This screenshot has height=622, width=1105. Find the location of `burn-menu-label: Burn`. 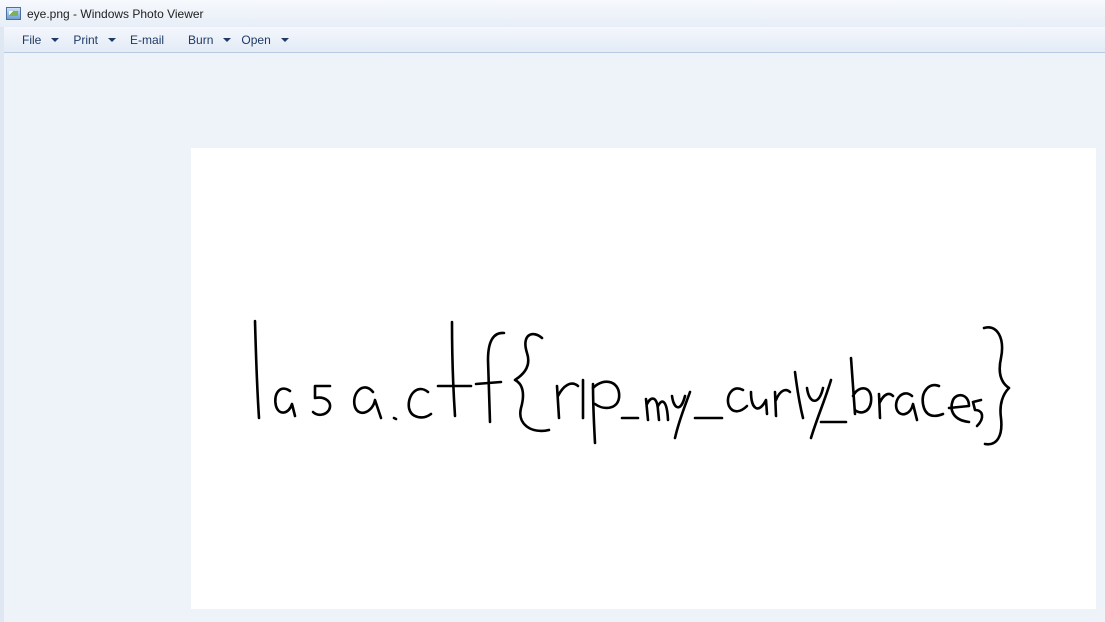

burn-menu-label: Burn is located at coordinates (201, 39).